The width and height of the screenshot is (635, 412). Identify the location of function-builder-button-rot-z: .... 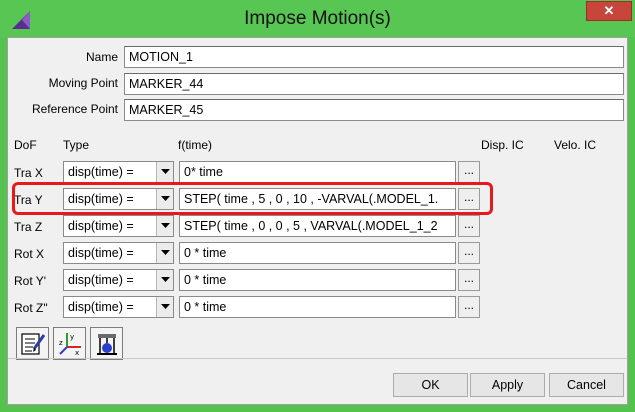
(469, 307).